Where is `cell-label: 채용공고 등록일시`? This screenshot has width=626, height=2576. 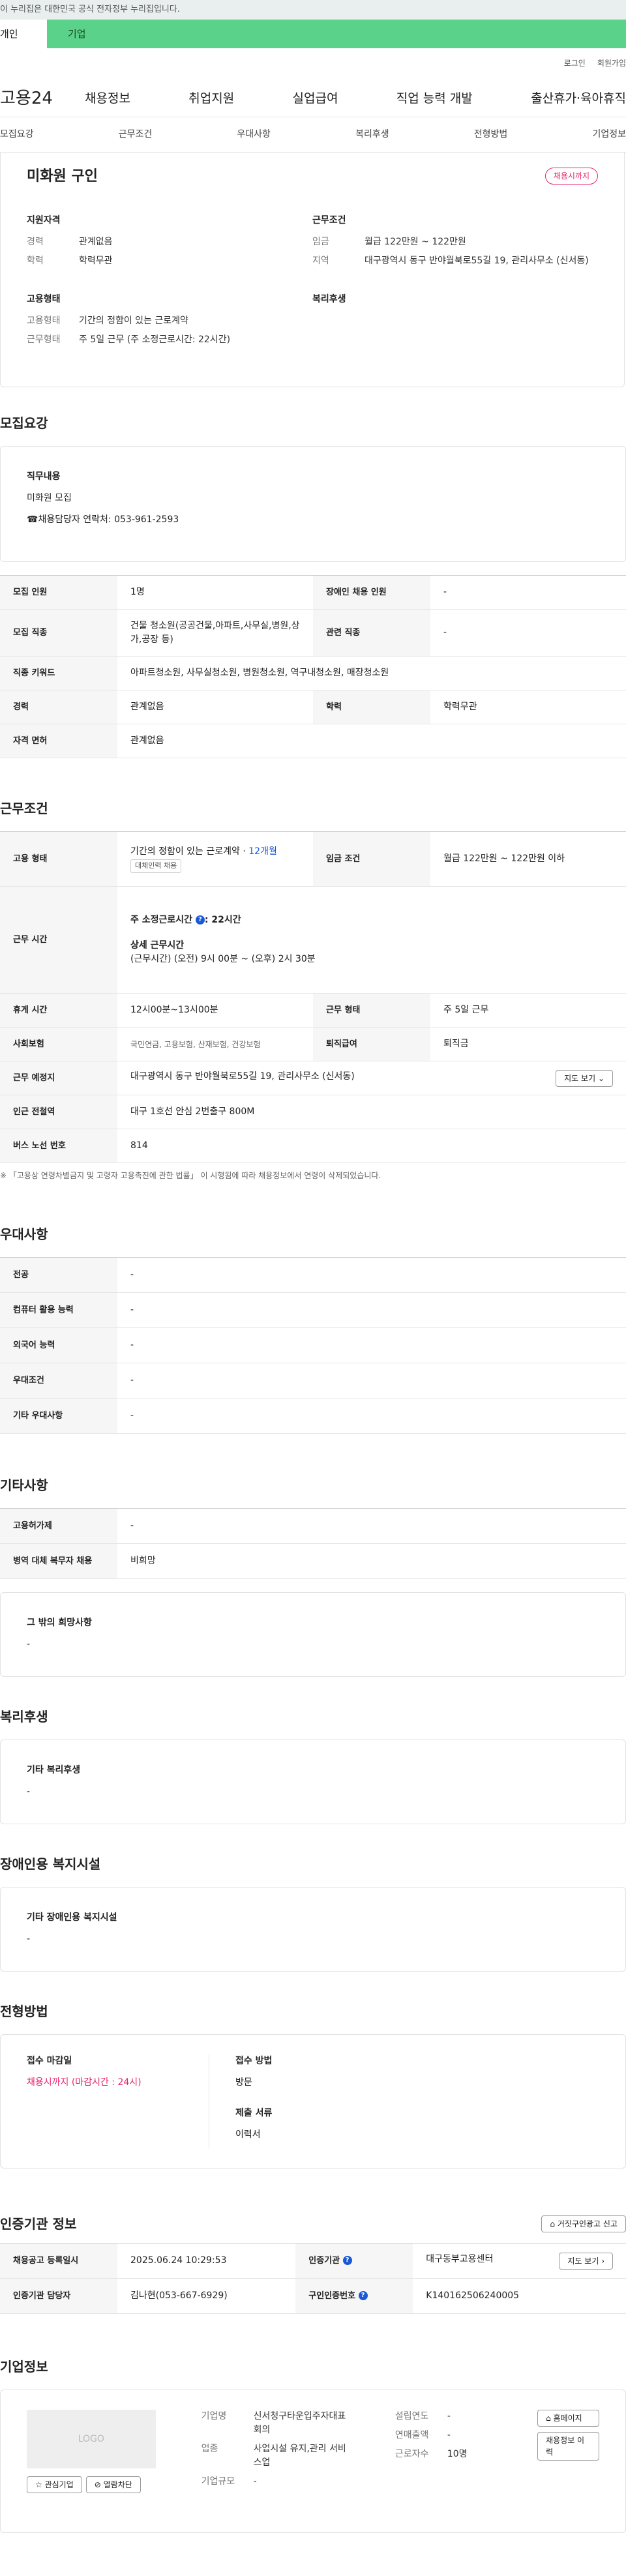 cell-label: 채용공고 등록일시 is located at coordinates (58, 2261).